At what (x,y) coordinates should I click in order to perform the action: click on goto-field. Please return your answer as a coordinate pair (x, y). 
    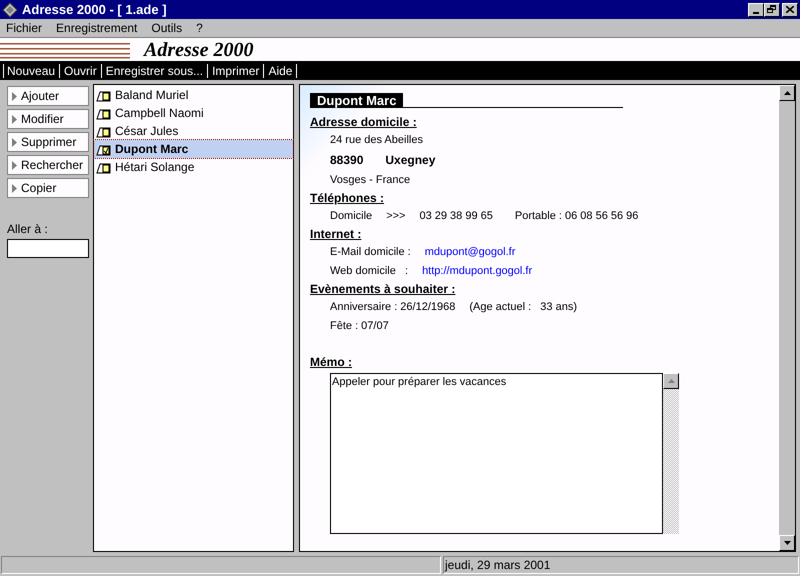
    Looking at the image, I should click on (48, 248).